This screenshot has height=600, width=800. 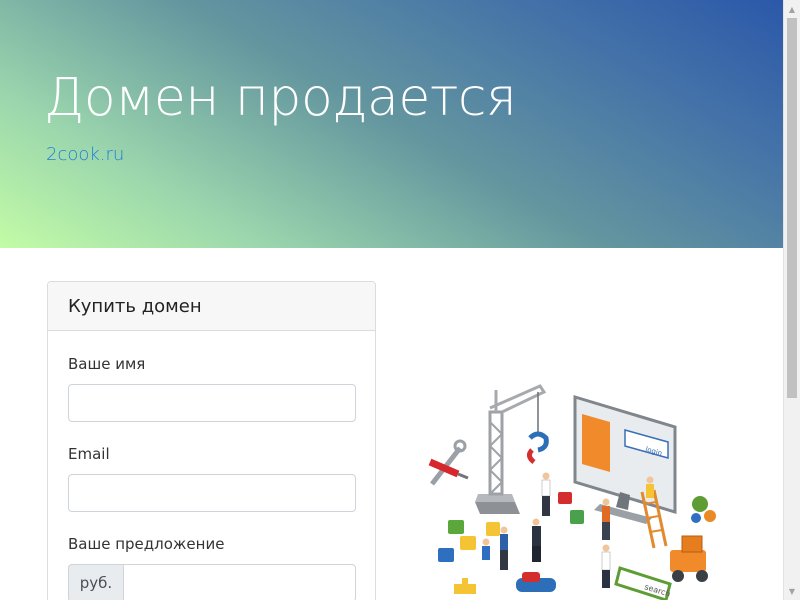 I want to click on page-title: Домен продается, so click(x=280, y=98).